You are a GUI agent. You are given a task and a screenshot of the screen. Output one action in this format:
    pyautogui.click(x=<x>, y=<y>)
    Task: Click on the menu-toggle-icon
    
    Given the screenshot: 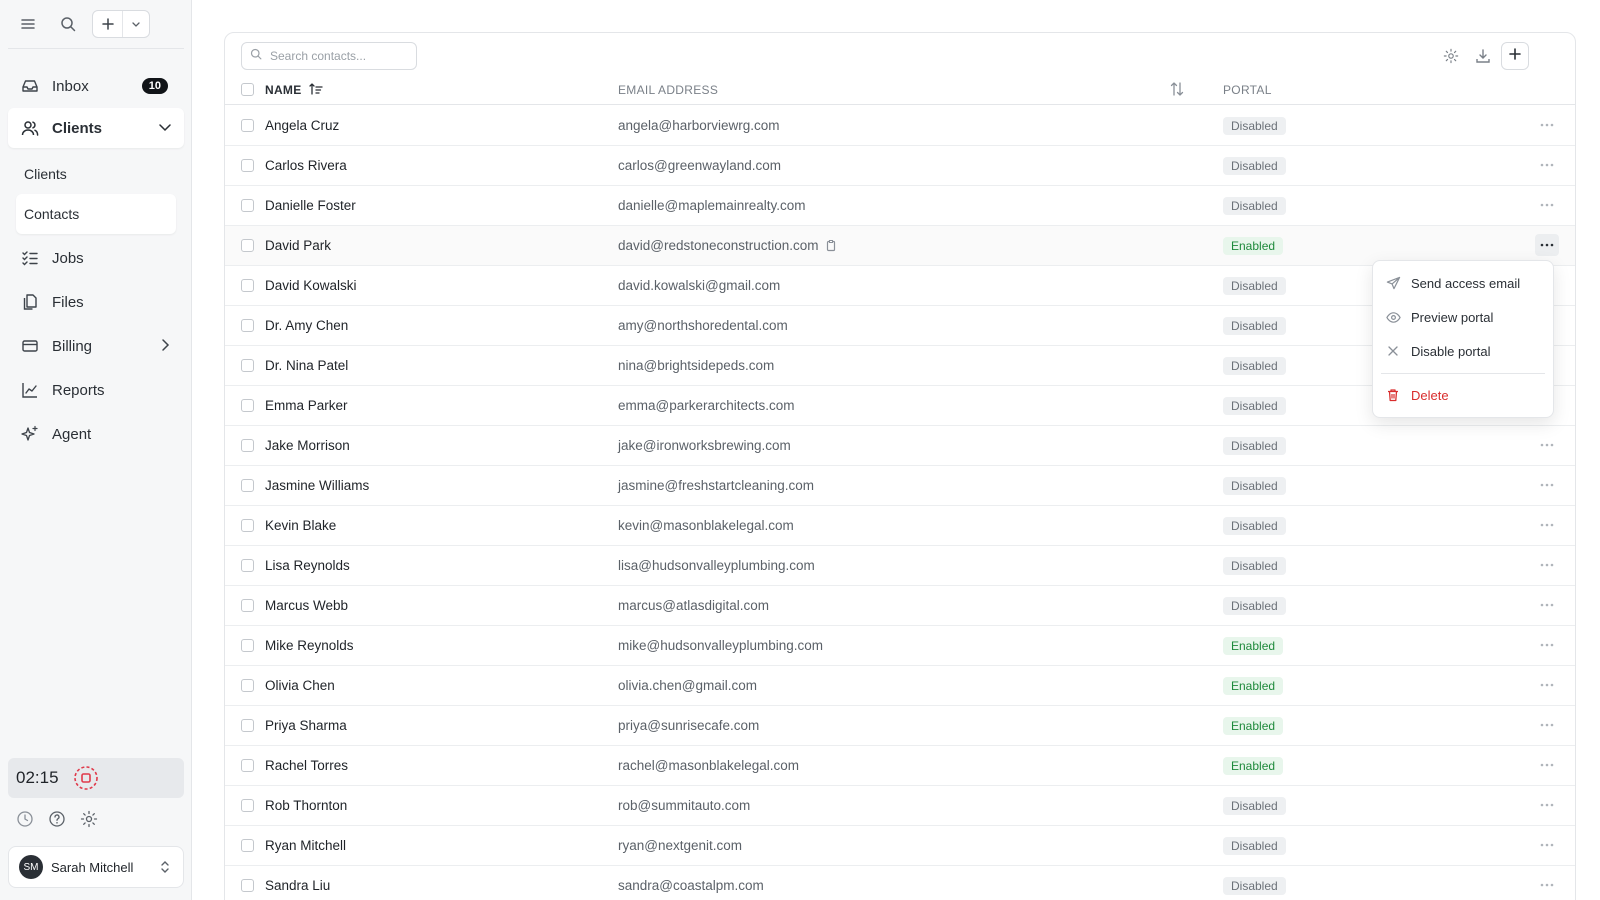 What is the action you would take?
    pyautogui.click(x=28, y=24)
    